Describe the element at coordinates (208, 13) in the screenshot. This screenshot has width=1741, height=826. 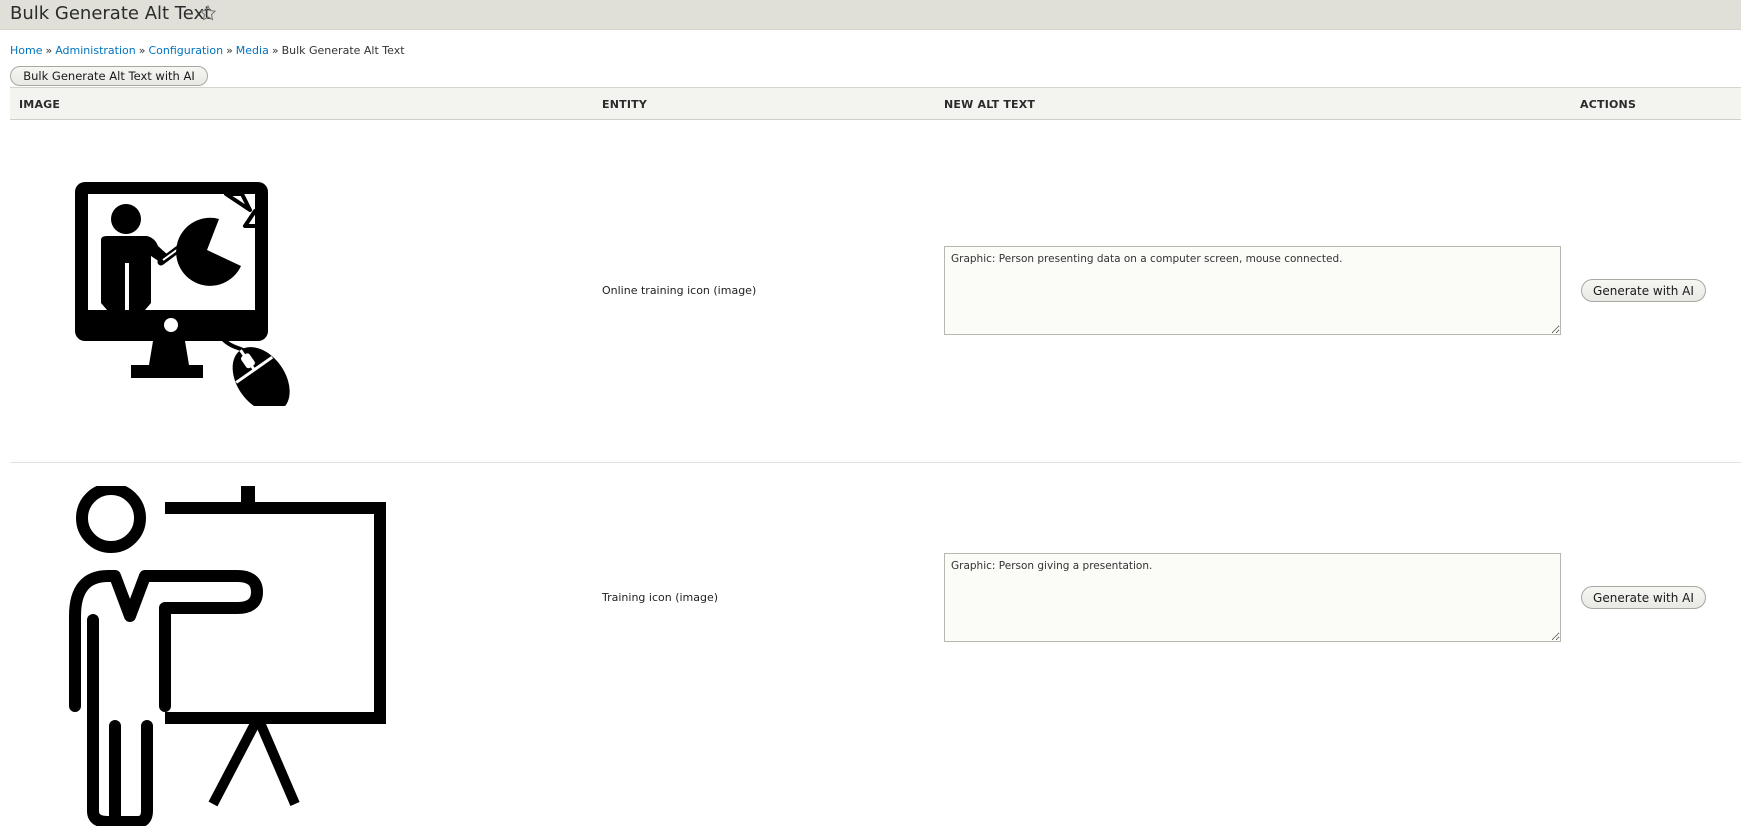
I see `star-icon` at that location.